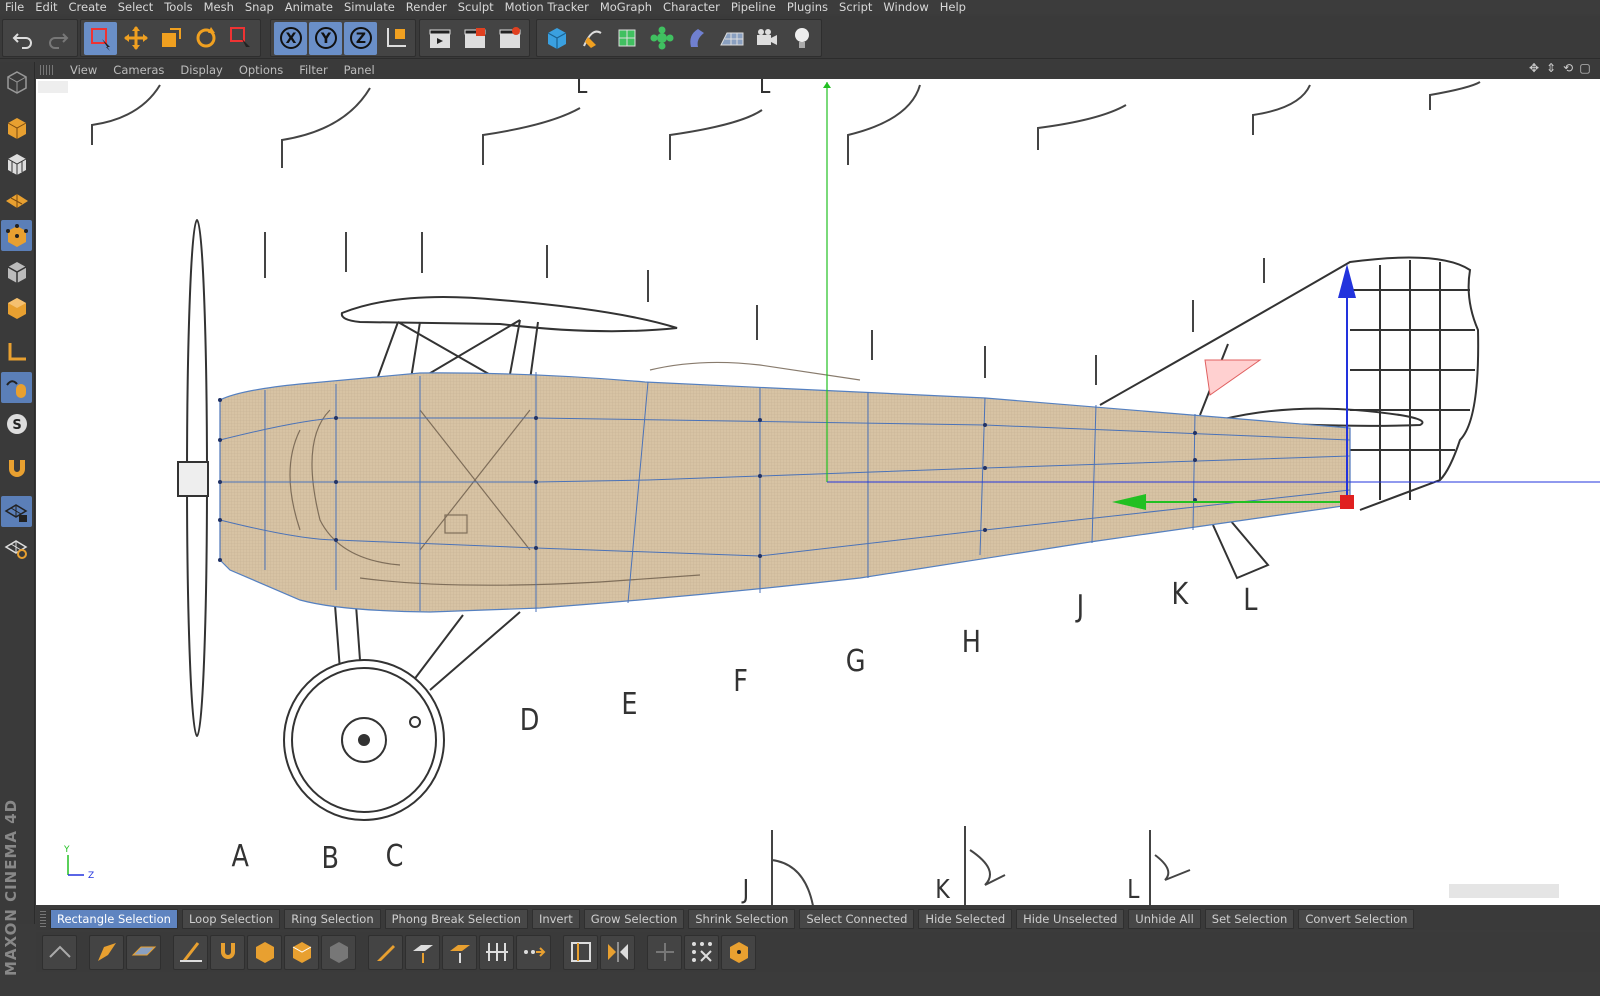 The width and height of the screenshot is (1600, 996). Describe the element at coordinates (16, 81) in the screenshot. I see `make-editable-button` at that location.